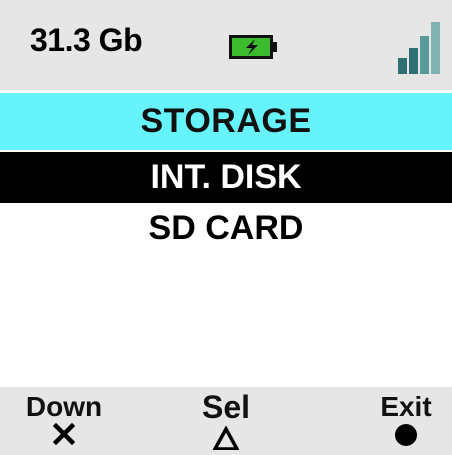 The width and height of the screenshot is (452, 455). Describe the element at coordinates (406, 406) in the screenshot. I see `exit-softkey-label: Exit` at that location.